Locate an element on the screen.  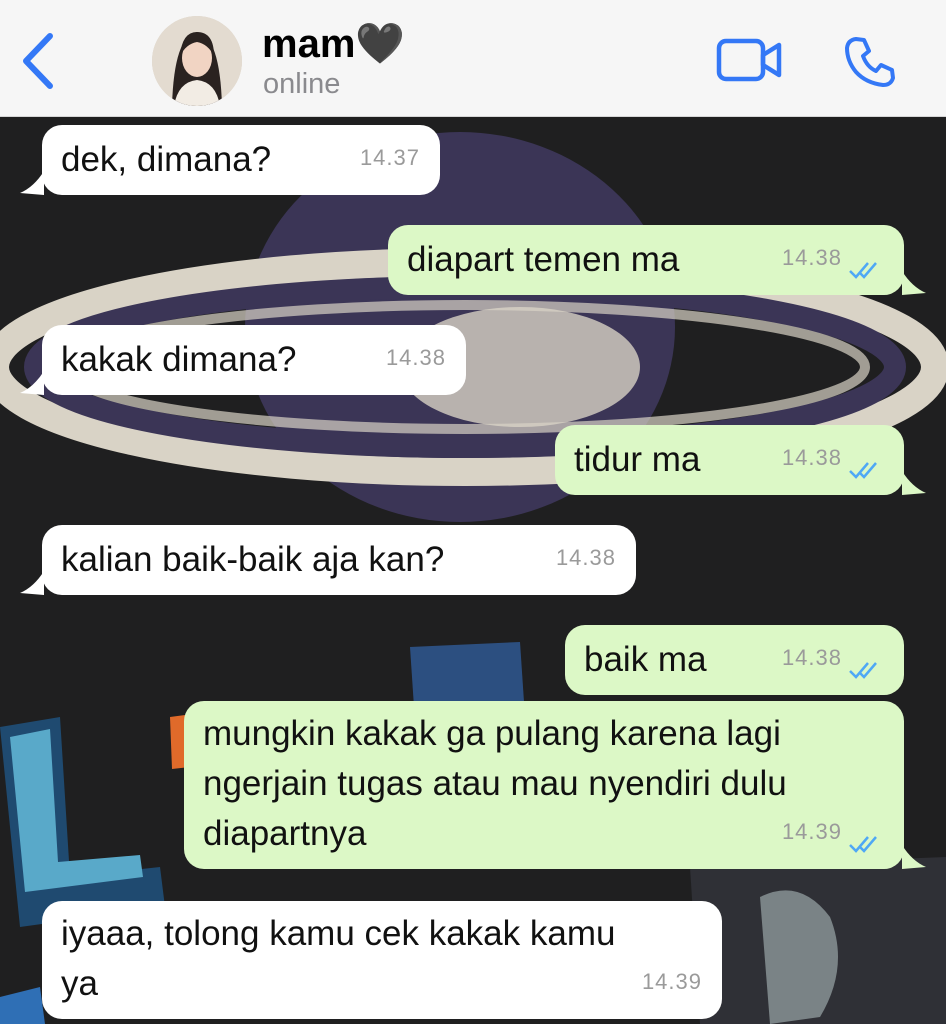
message-bubble-incoming: kalian baik-baik aja kan? 14.38 is located at coordinates (339, 560).